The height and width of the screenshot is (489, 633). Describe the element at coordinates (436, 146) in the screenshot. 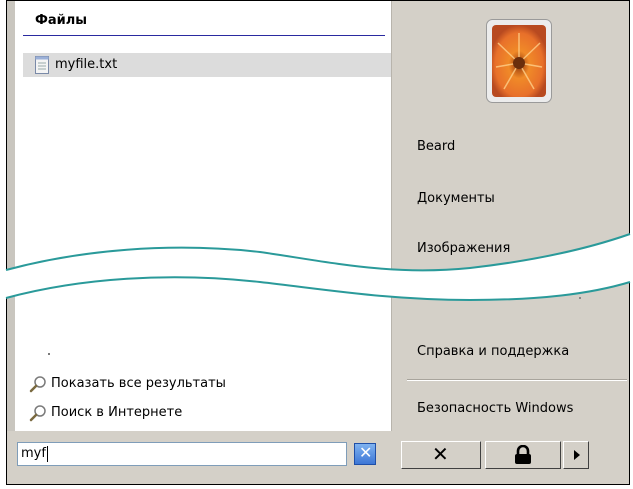

I see `place-user-folder: Beard` at that location.